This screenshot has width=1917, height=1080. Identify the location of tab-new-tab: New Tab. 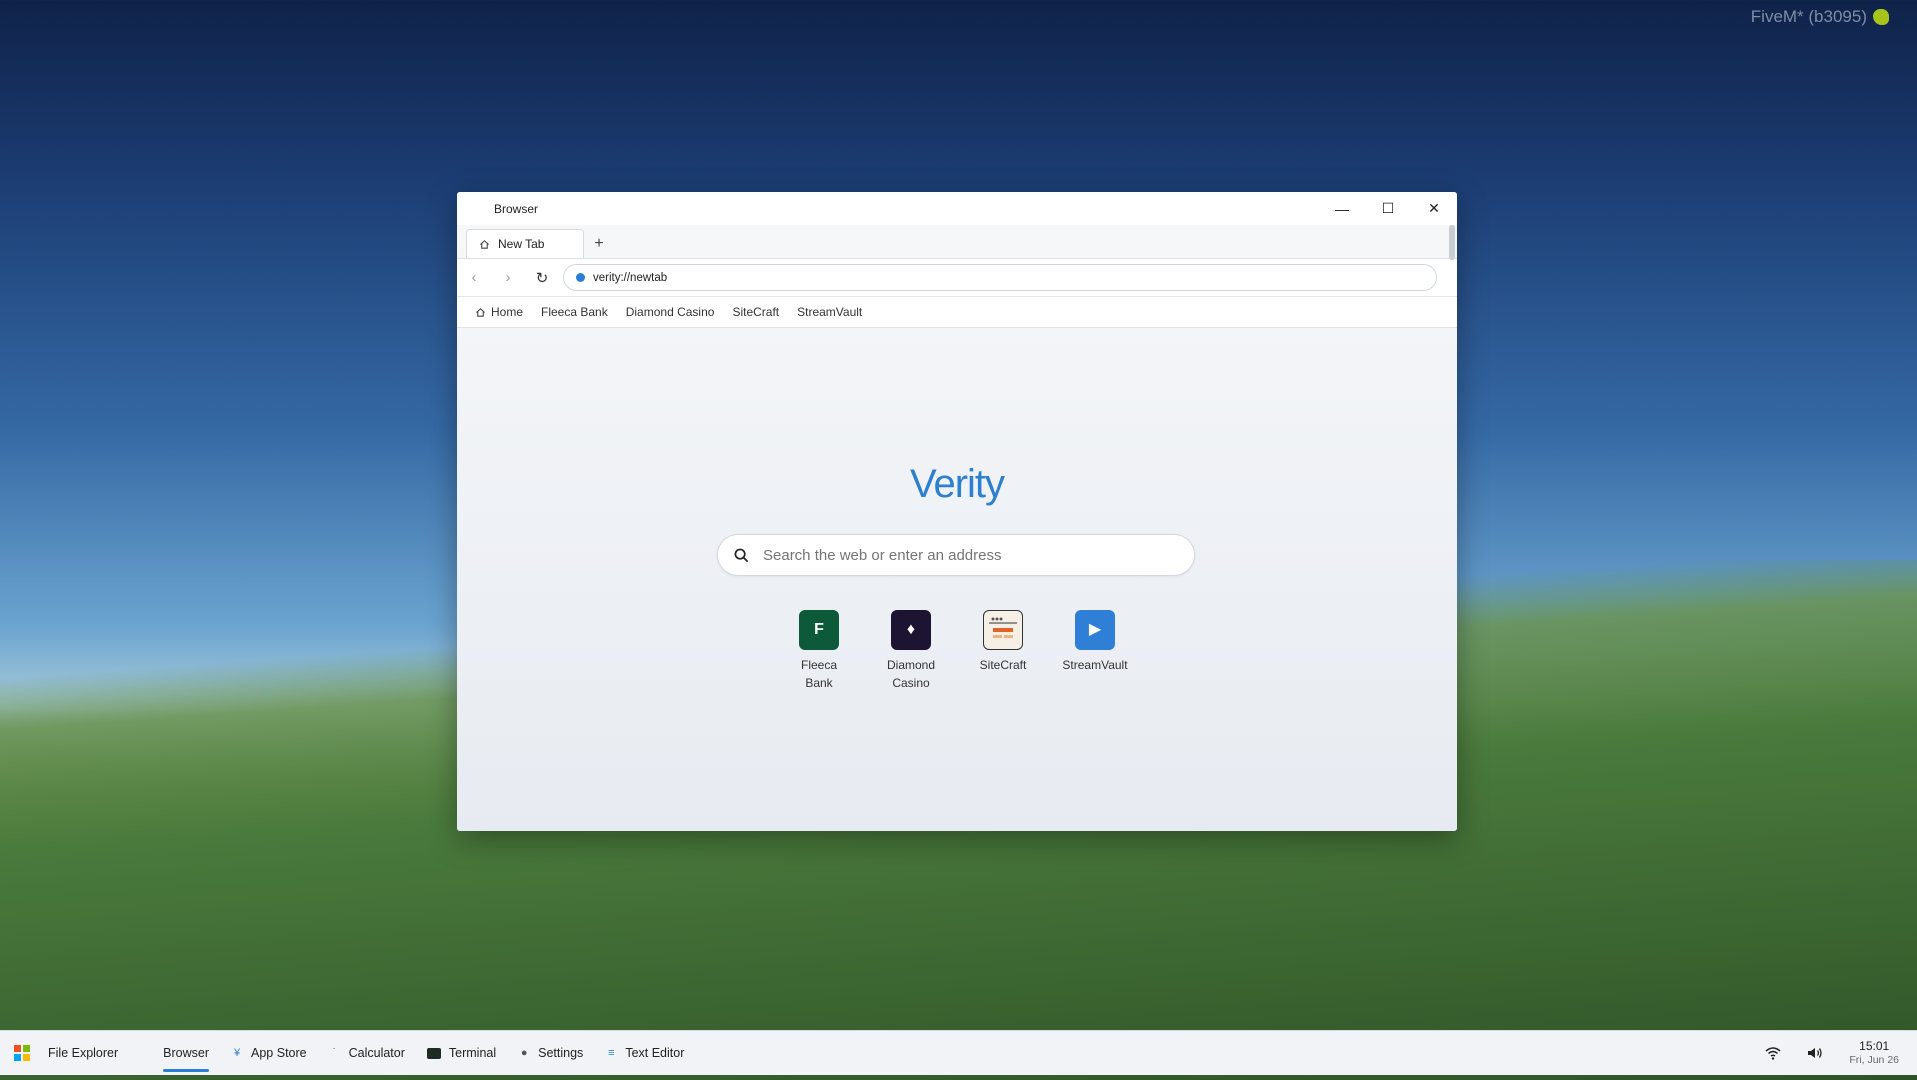
(525, 243).